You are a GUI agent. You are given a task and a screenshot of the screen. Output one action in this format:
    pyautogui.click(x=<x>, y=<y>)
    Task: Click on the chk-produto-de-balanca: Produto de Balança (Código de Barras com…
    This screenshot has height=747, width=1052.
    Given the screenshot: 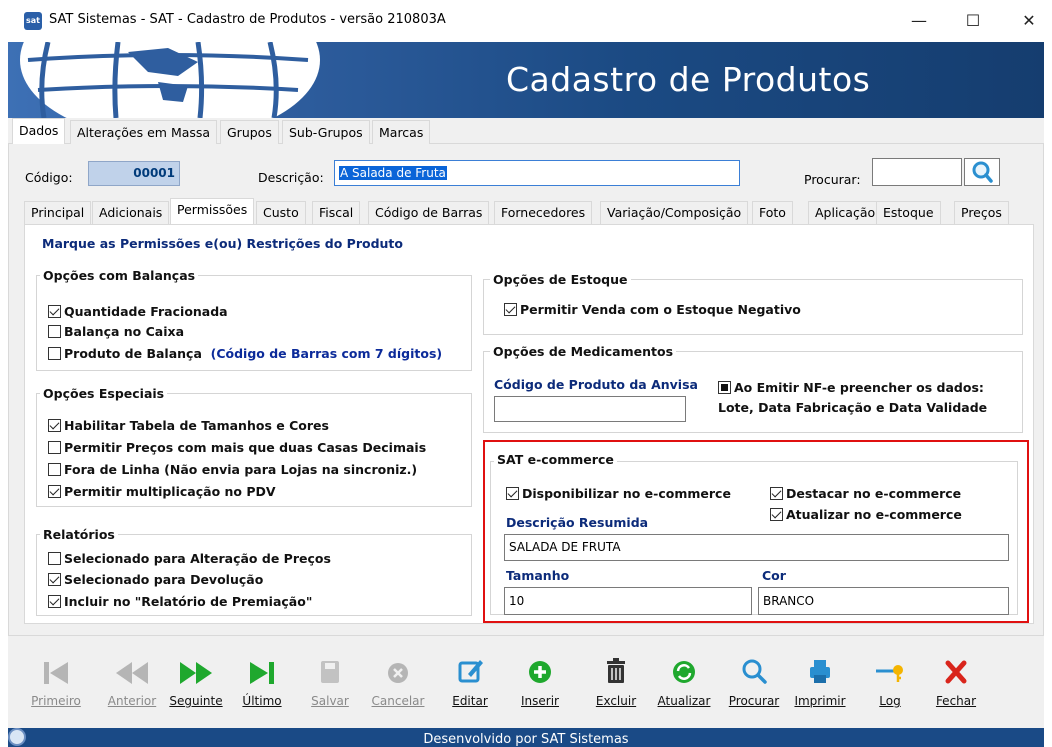 What is the action you would take?
    pyautogui.click(x=245, y=353)
    